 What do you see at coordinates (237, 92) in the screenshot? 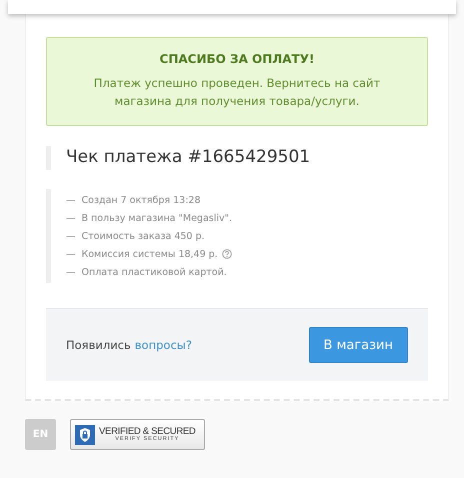
I see `success-message: Платеж успешно проведен. Вернитесь на сайт магазина для получения товара/услуги.` at bounding box center [237, 92].